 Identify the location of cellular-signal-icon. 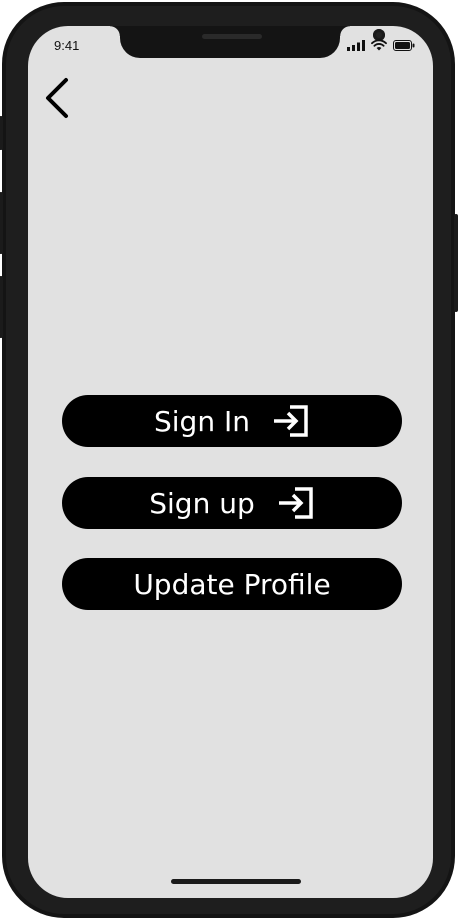
(356, 45).